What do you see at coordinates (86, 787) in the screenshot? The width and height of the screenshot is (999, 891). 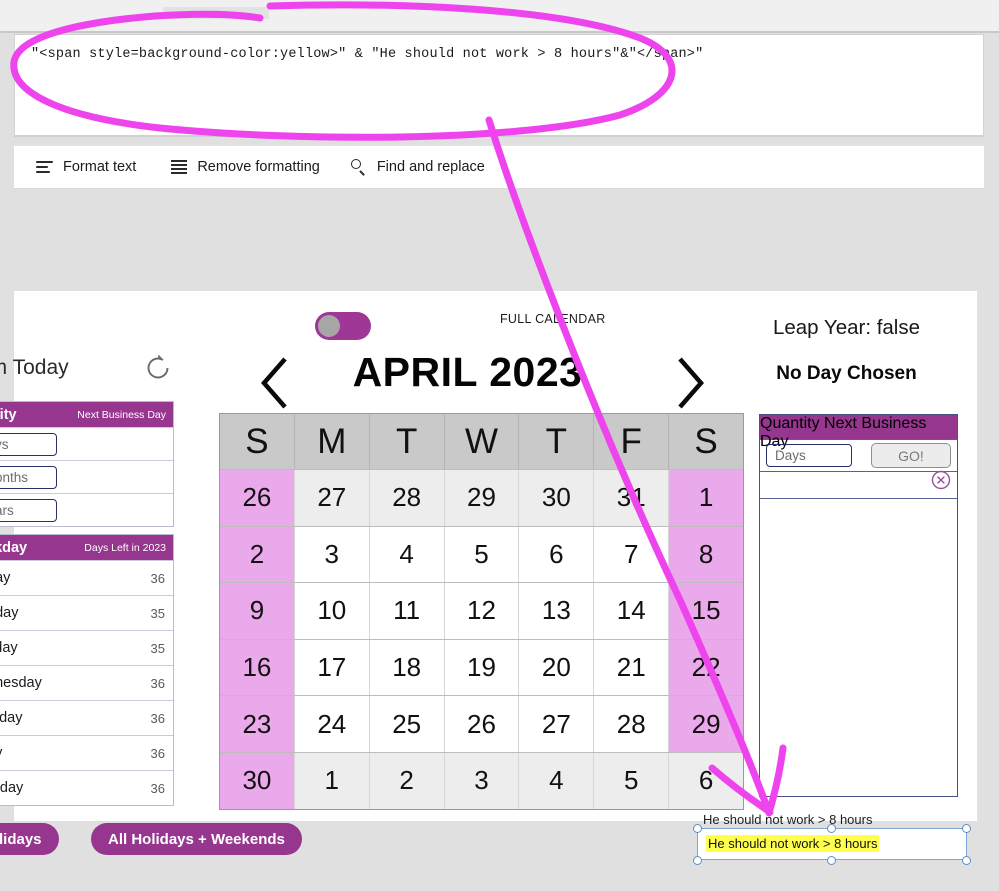 I see `table-row: urday 36` at bounding box center [86, 787].